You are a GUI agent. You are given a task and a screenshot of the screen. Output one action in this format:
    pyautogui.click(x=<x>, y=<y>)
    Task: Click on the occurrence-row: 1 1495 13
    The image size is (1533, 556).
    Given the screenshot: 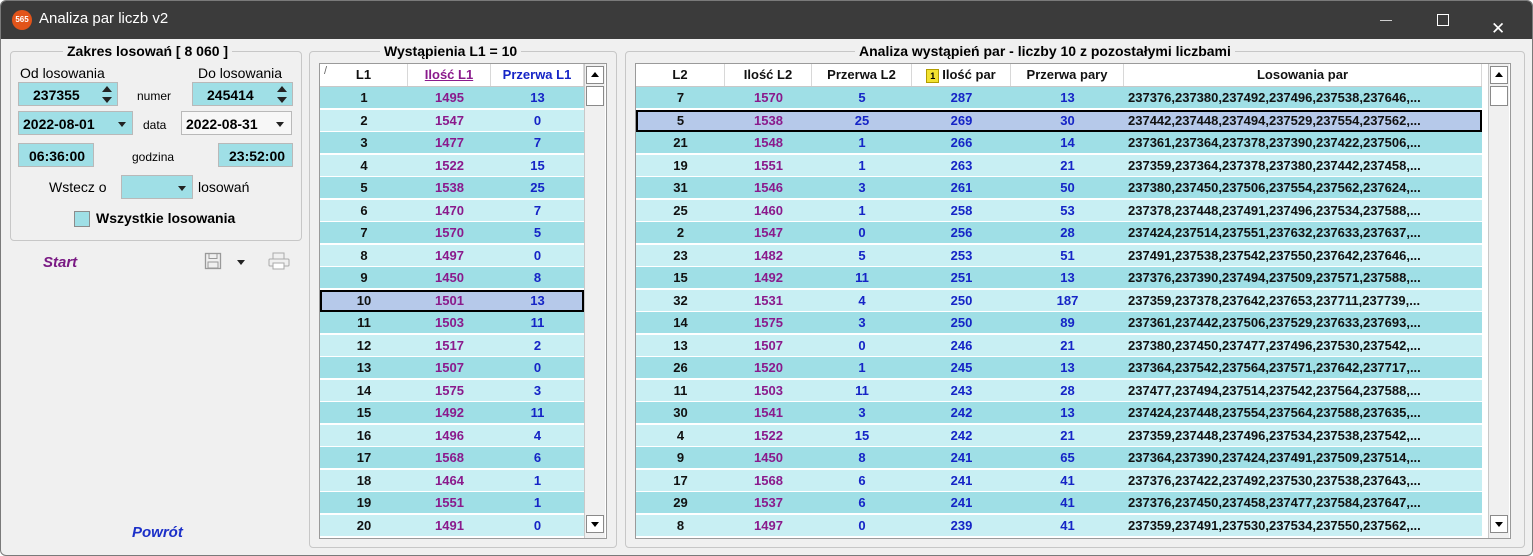 What is the action you would take?
    pyautogui.click(x=452, y=98)
    